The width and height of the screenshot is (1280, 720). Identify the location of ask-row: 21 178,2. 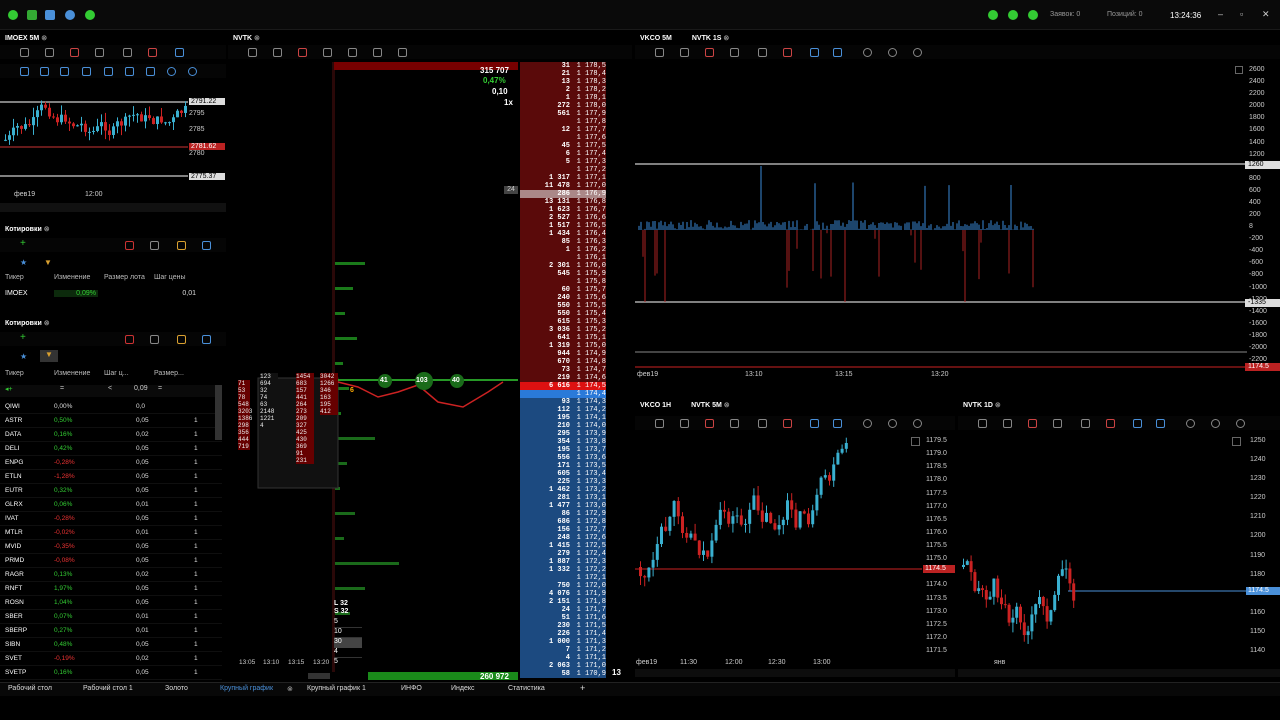
(563, 90).